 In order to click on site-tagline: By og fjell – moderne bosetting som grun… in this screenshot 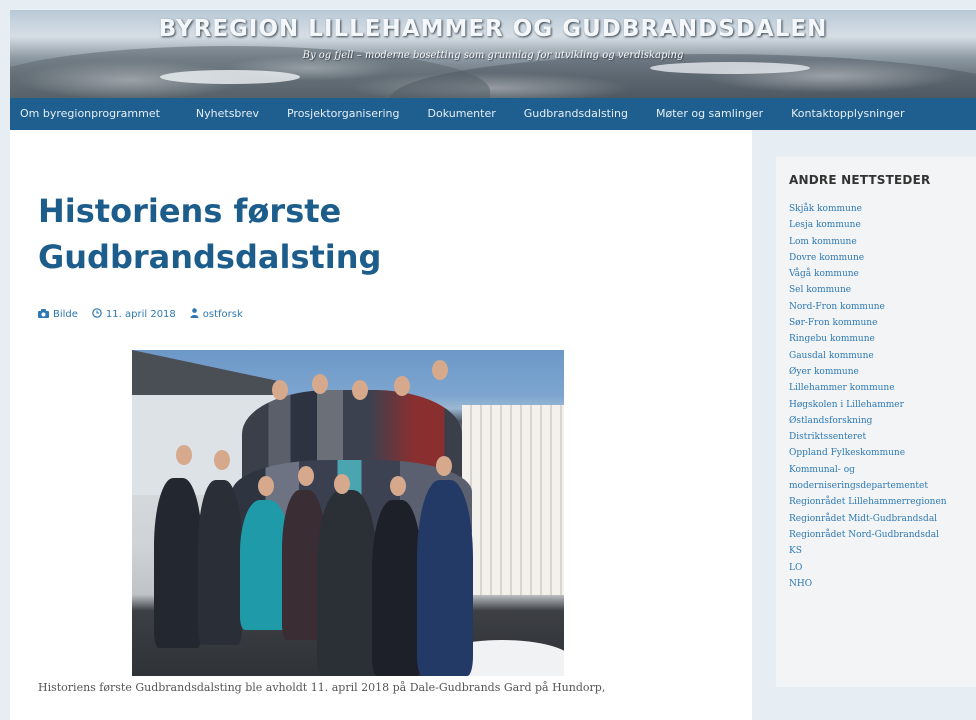, I will do `click(493, 55)`.